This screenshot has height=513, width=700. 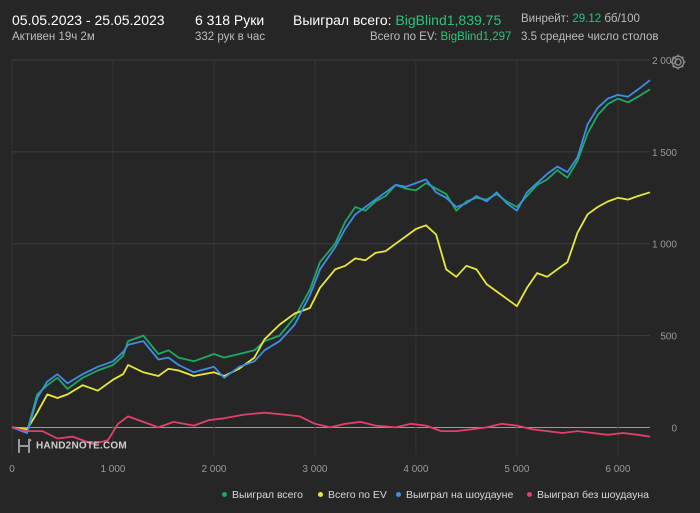 I want to click on hand2note-logo: HAND2NOTE.COM, so click(x=72, y=446).